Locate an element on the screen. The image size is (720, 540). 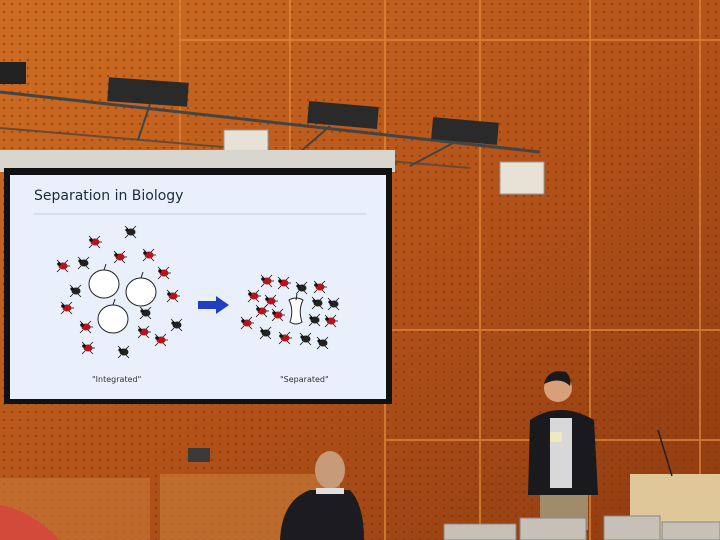
caption-separated: "Separated" is located at coordinates (304, 379).